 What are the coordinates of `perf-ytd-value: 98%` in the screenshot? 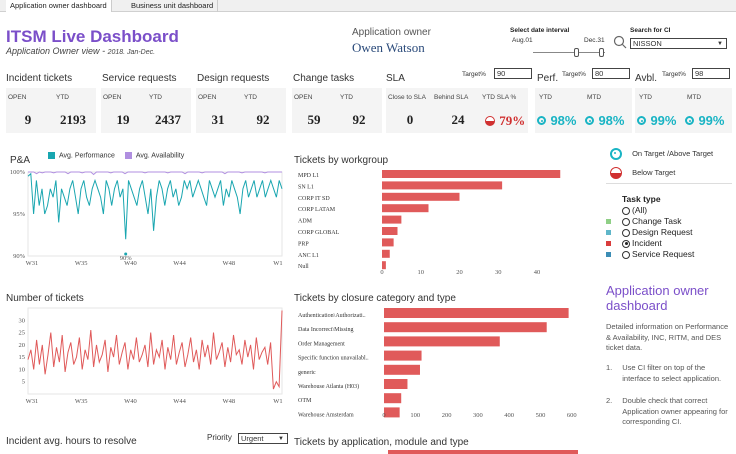 It's located at (563, 120).